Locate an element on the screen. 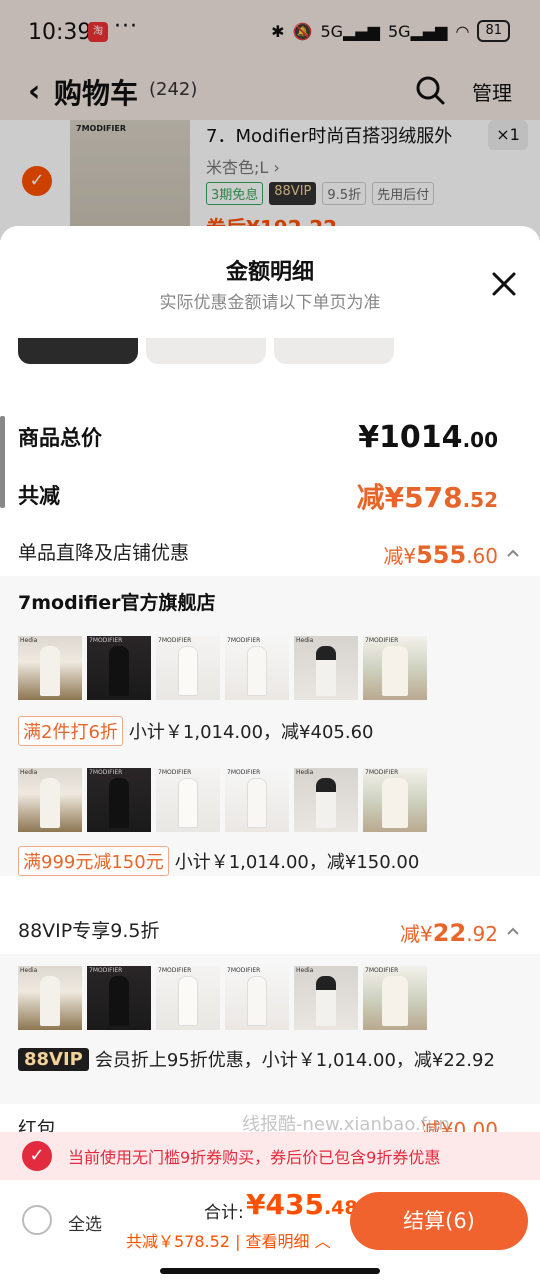 The width and height of the screenshot is (540, 1284). promo-tag: 满999元减150元 is located at coordinates (93, 861).